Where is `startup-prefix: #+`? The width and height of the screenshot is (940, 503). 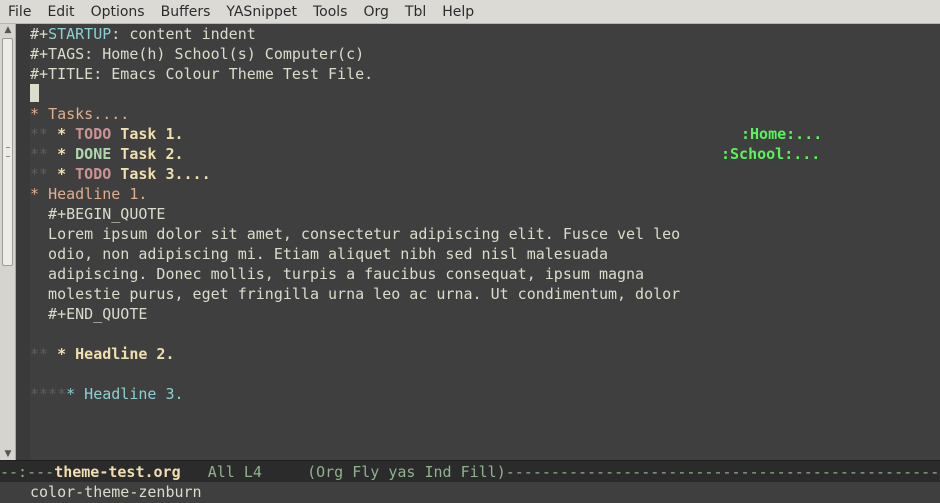 startup-prefix: #+ is located at coordinates (39, 34).